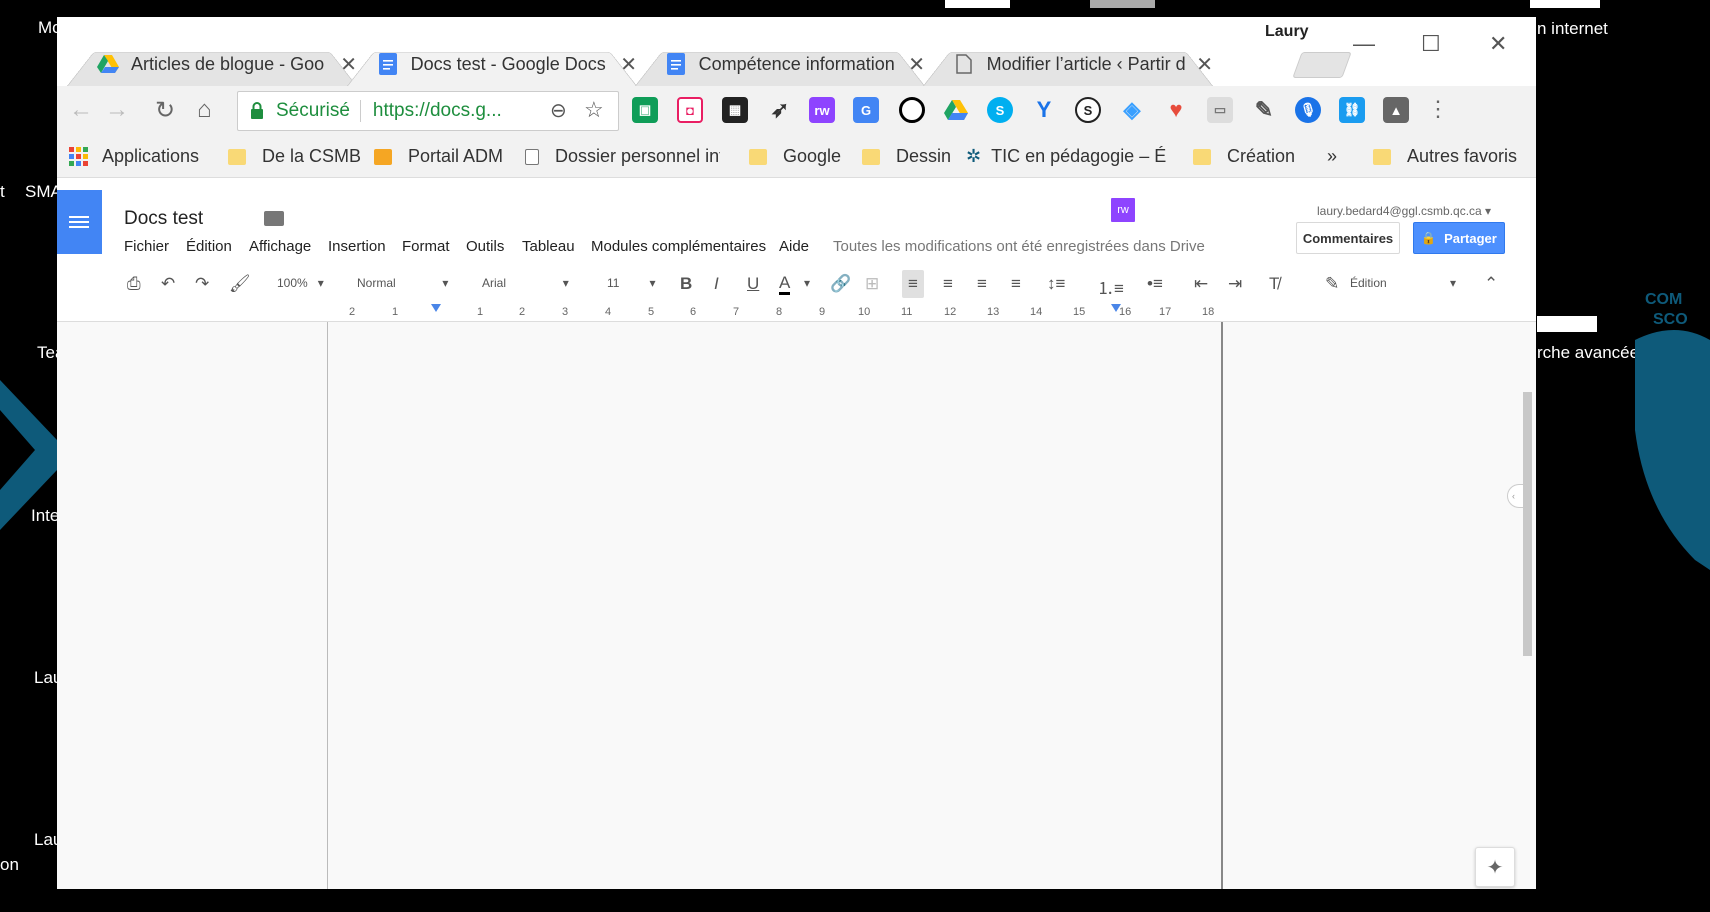 The image size is (1710, 912). I want to click on web-store-icon: ▭, so click(1220, 110).